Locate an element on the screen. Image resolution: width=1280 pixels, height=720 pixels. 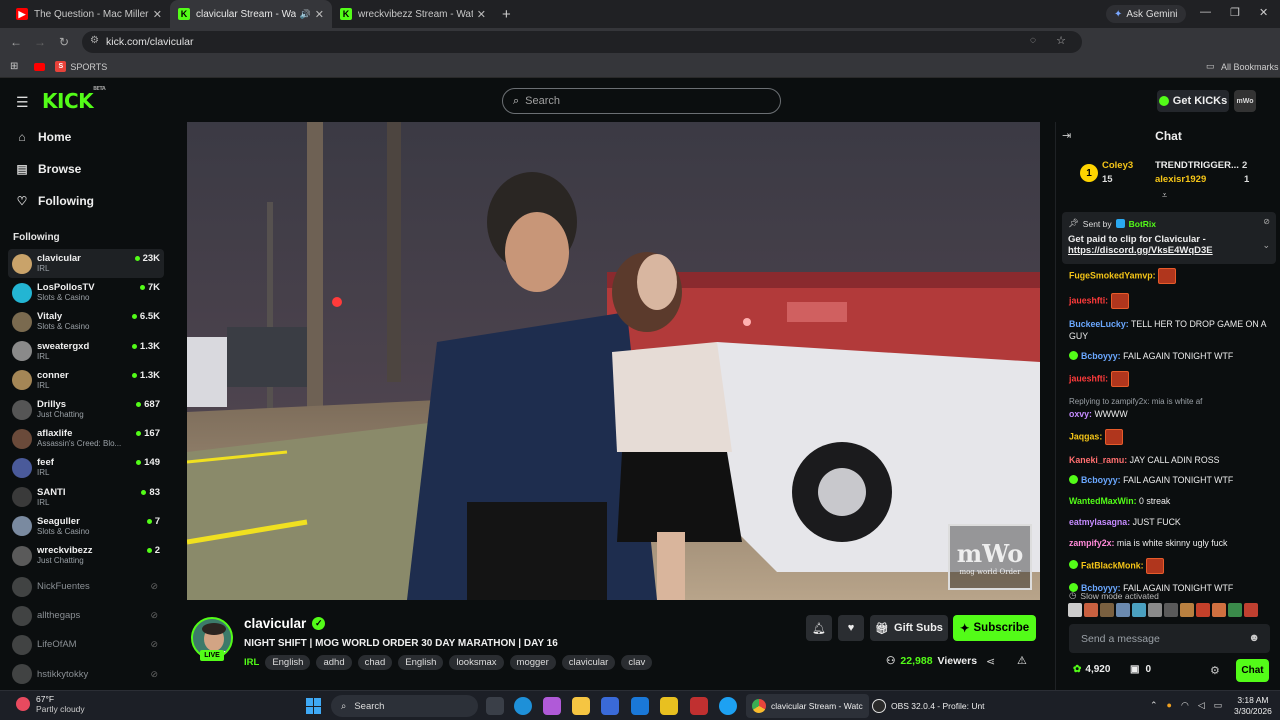
back-icon: ← is located at coordinates (16, 42).